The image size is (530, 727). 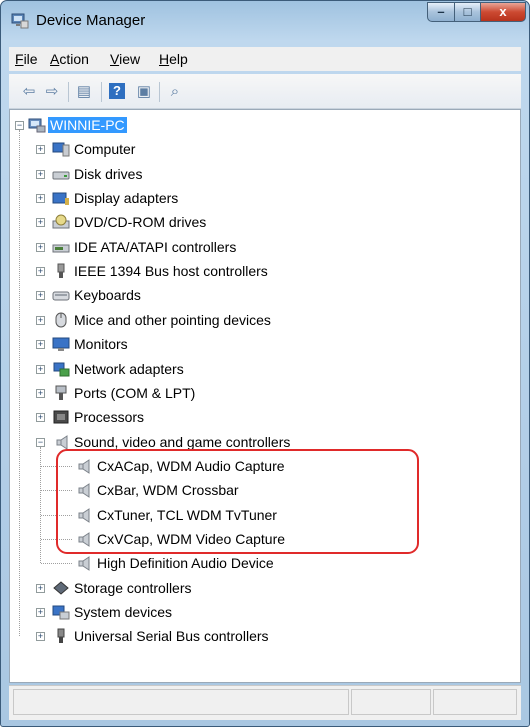 I want to click on ide-controller-icon, so click(x=61, y=247).